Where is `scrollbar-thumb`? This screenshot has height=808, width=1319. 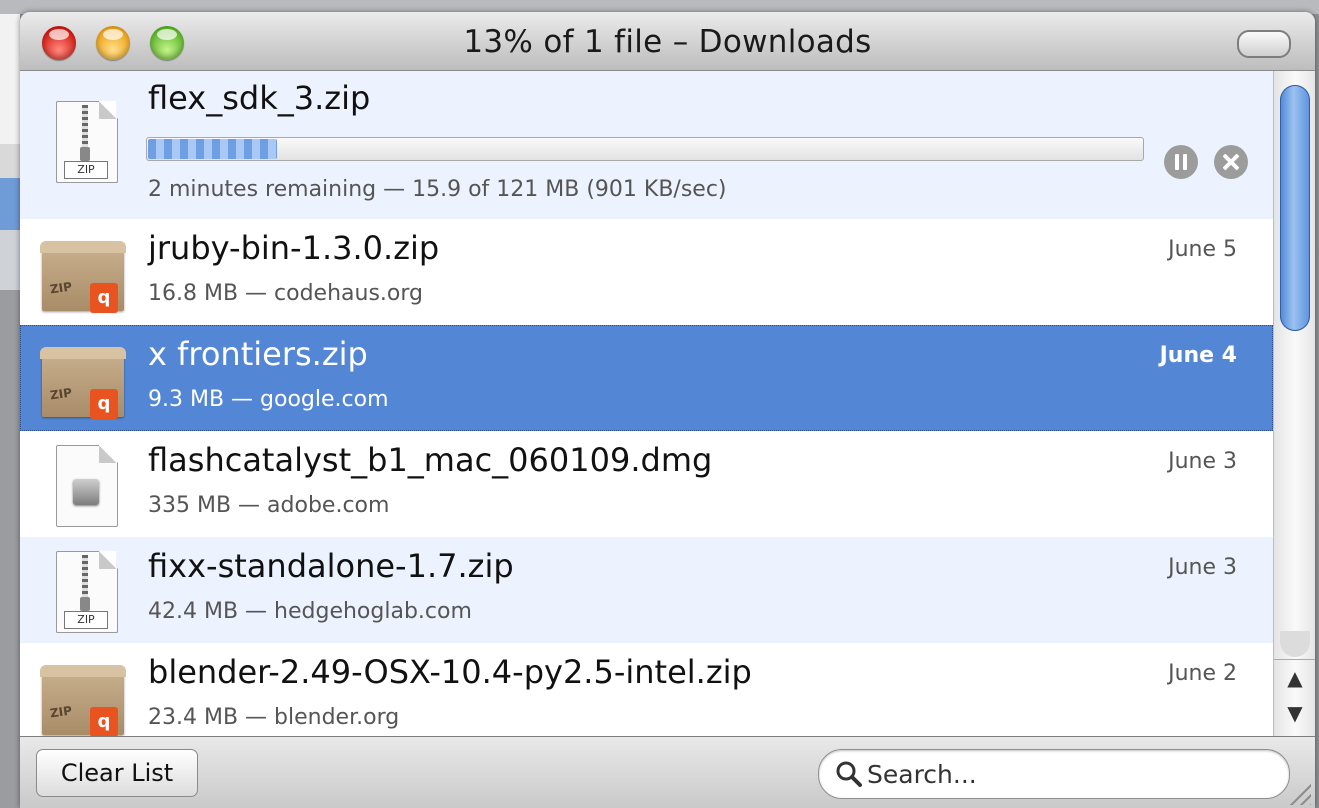
scrollbar-thumb is located at coordinates (1295, 208).